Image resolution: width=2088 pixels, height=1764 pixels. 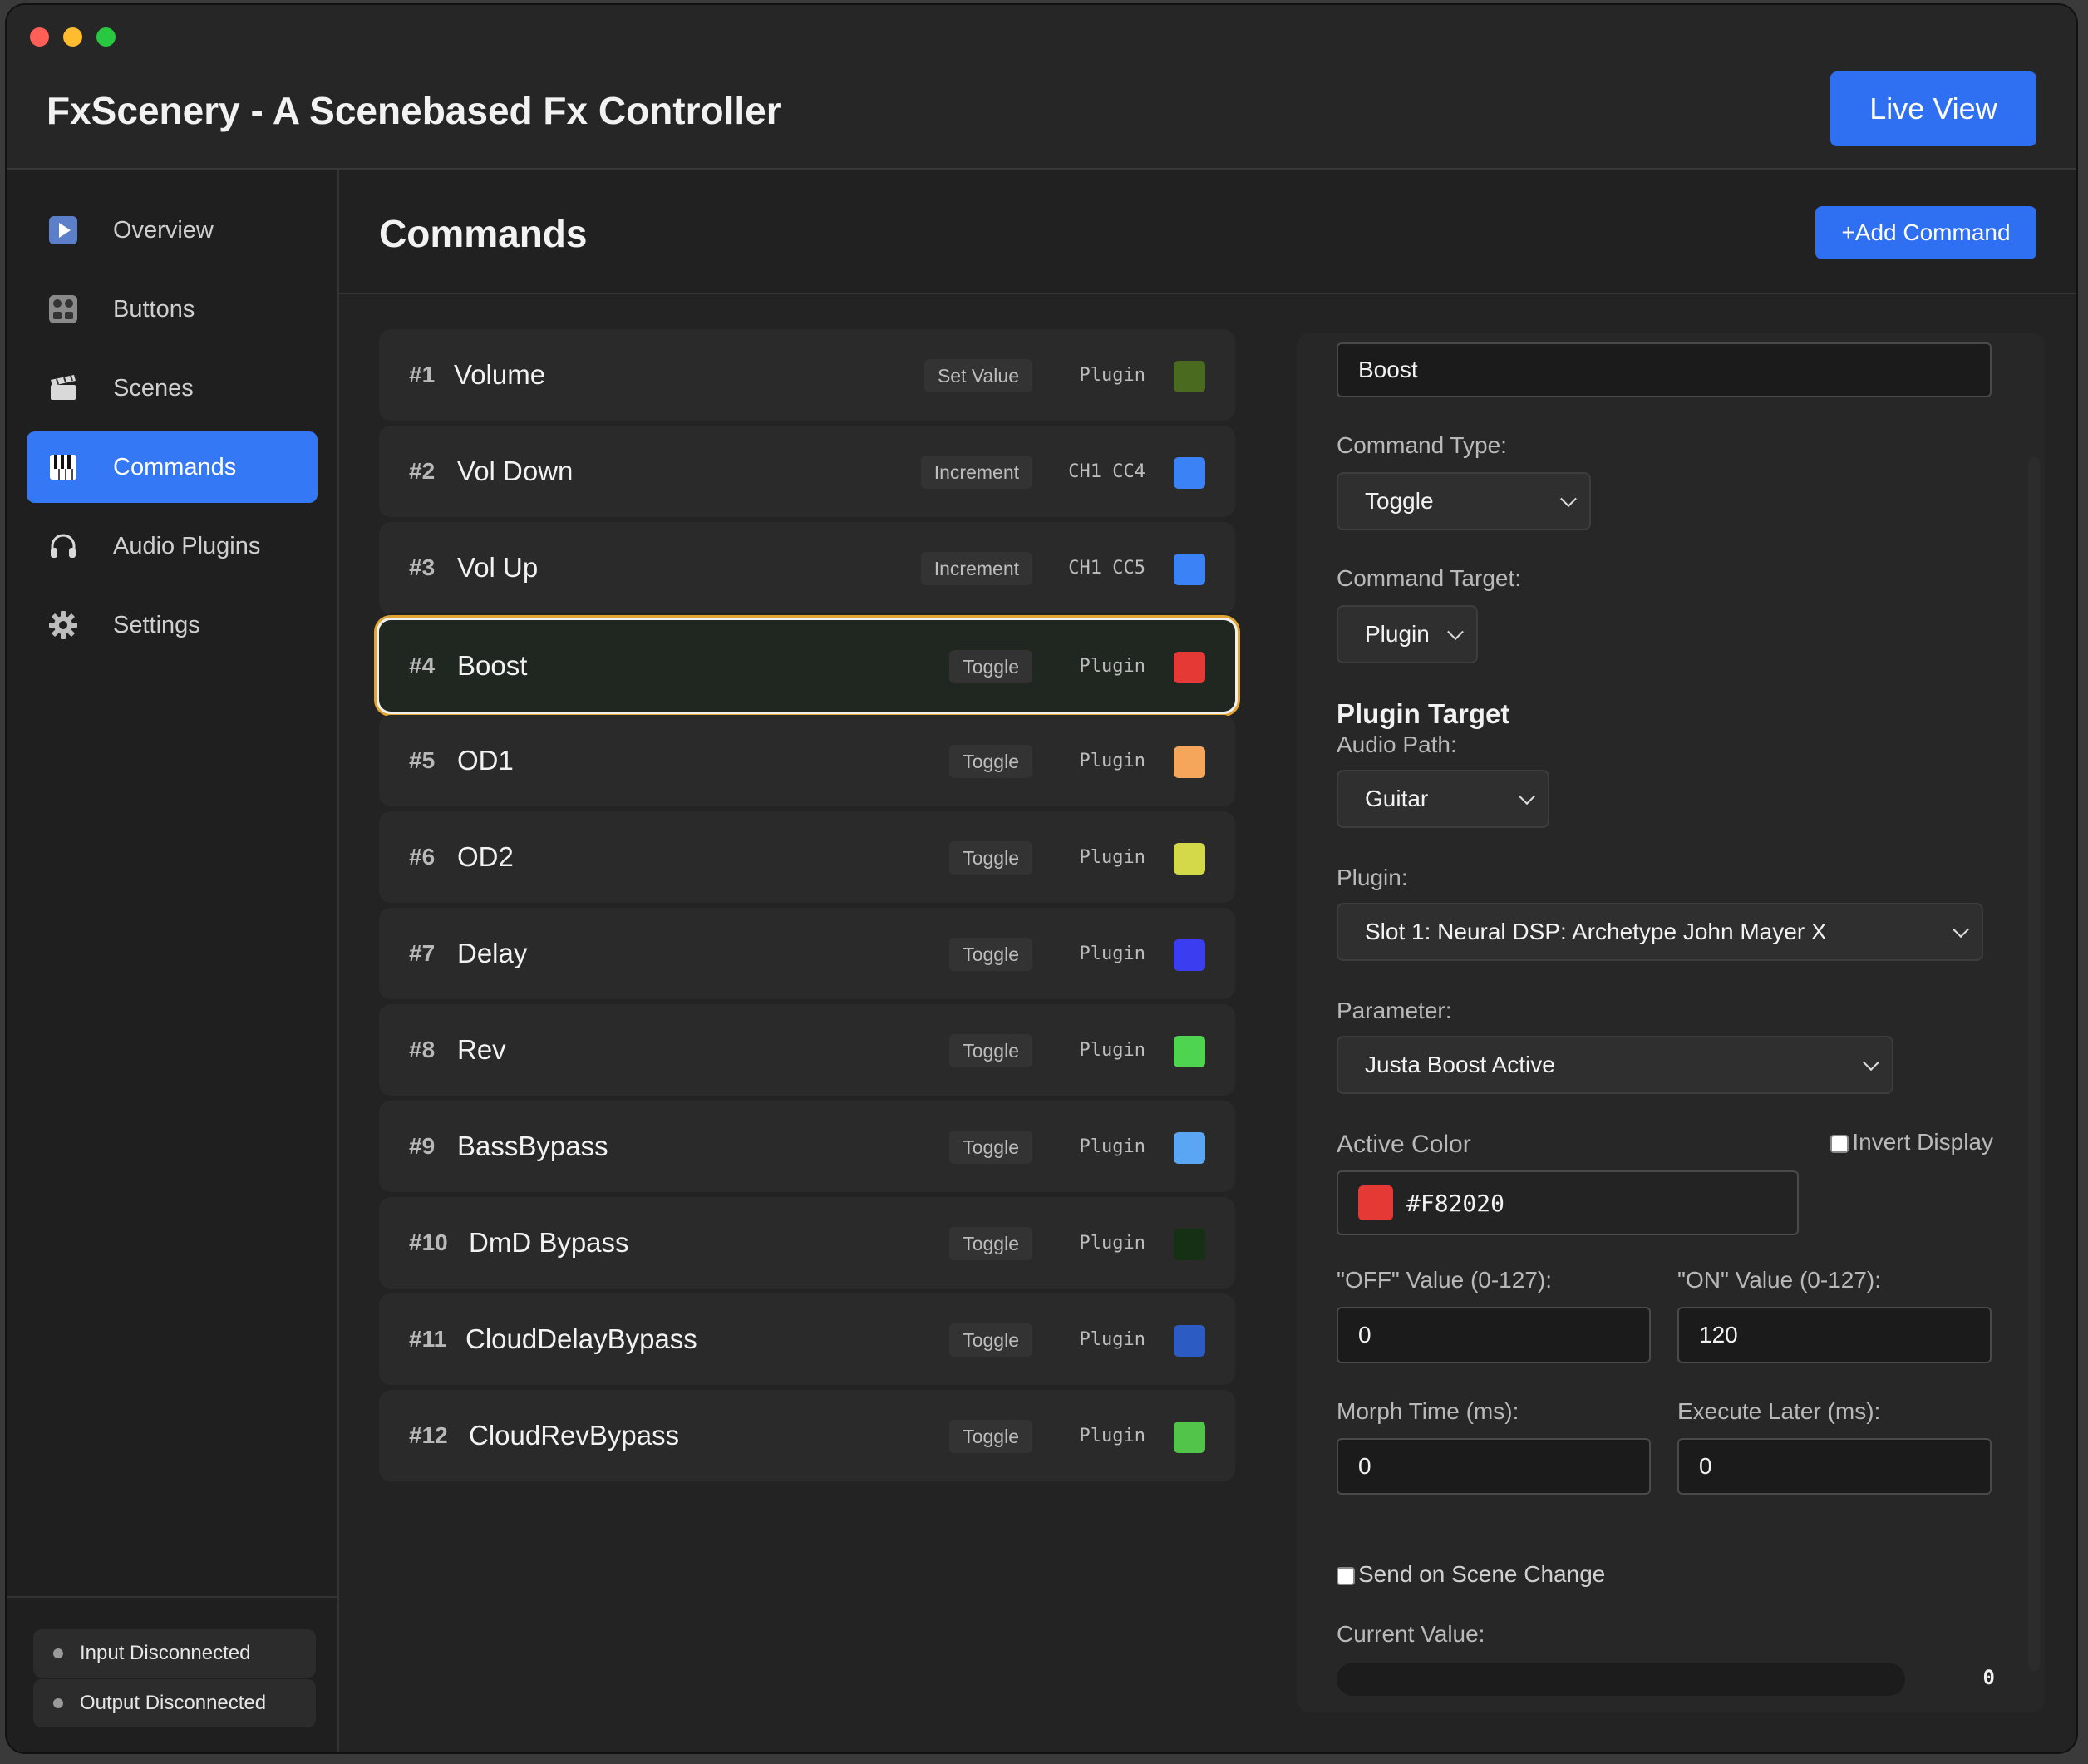 I want to click on send-on-scene-change-checkbox, so click(x=1346, y=1575).